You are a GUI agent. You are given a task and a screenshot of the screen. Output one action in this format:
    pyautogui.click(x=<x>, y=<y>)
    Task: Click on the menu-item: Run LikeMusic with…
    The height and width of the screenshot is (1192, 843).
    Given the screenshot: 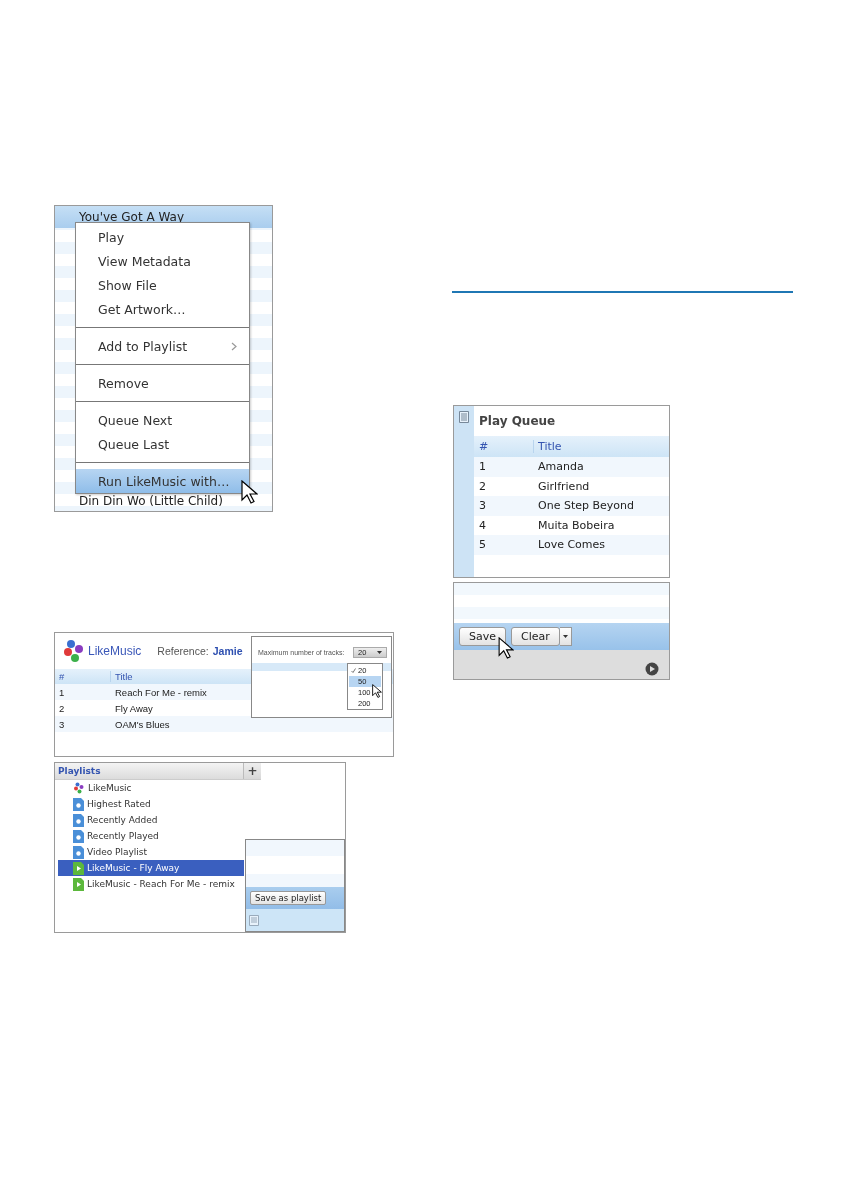 What is the action you would take?
    pyautogui.click(x=162, y=481)
    